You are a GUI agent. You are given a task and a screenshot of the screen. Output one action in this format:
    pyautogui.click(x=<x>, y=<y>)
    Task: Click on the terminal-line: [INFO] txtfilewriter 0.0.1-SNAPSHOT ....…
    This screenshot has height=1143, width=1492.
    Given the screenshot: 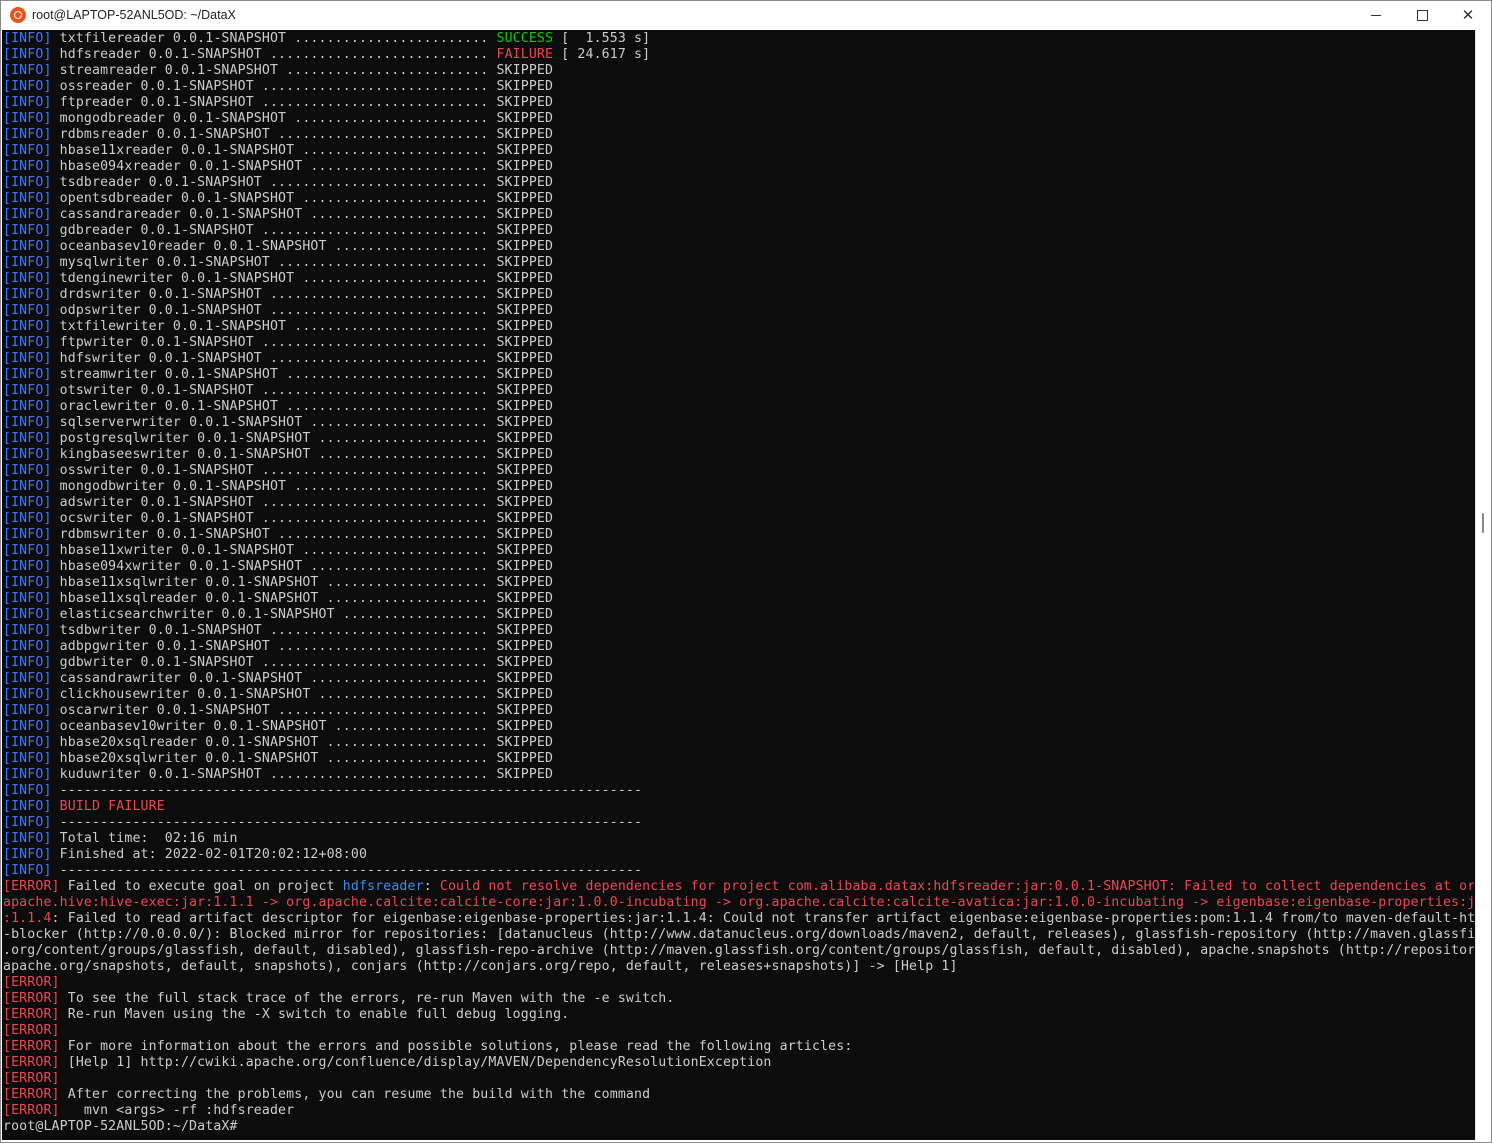 What is the action you would take?
    pyautogui.click(x=738, y=327)
    